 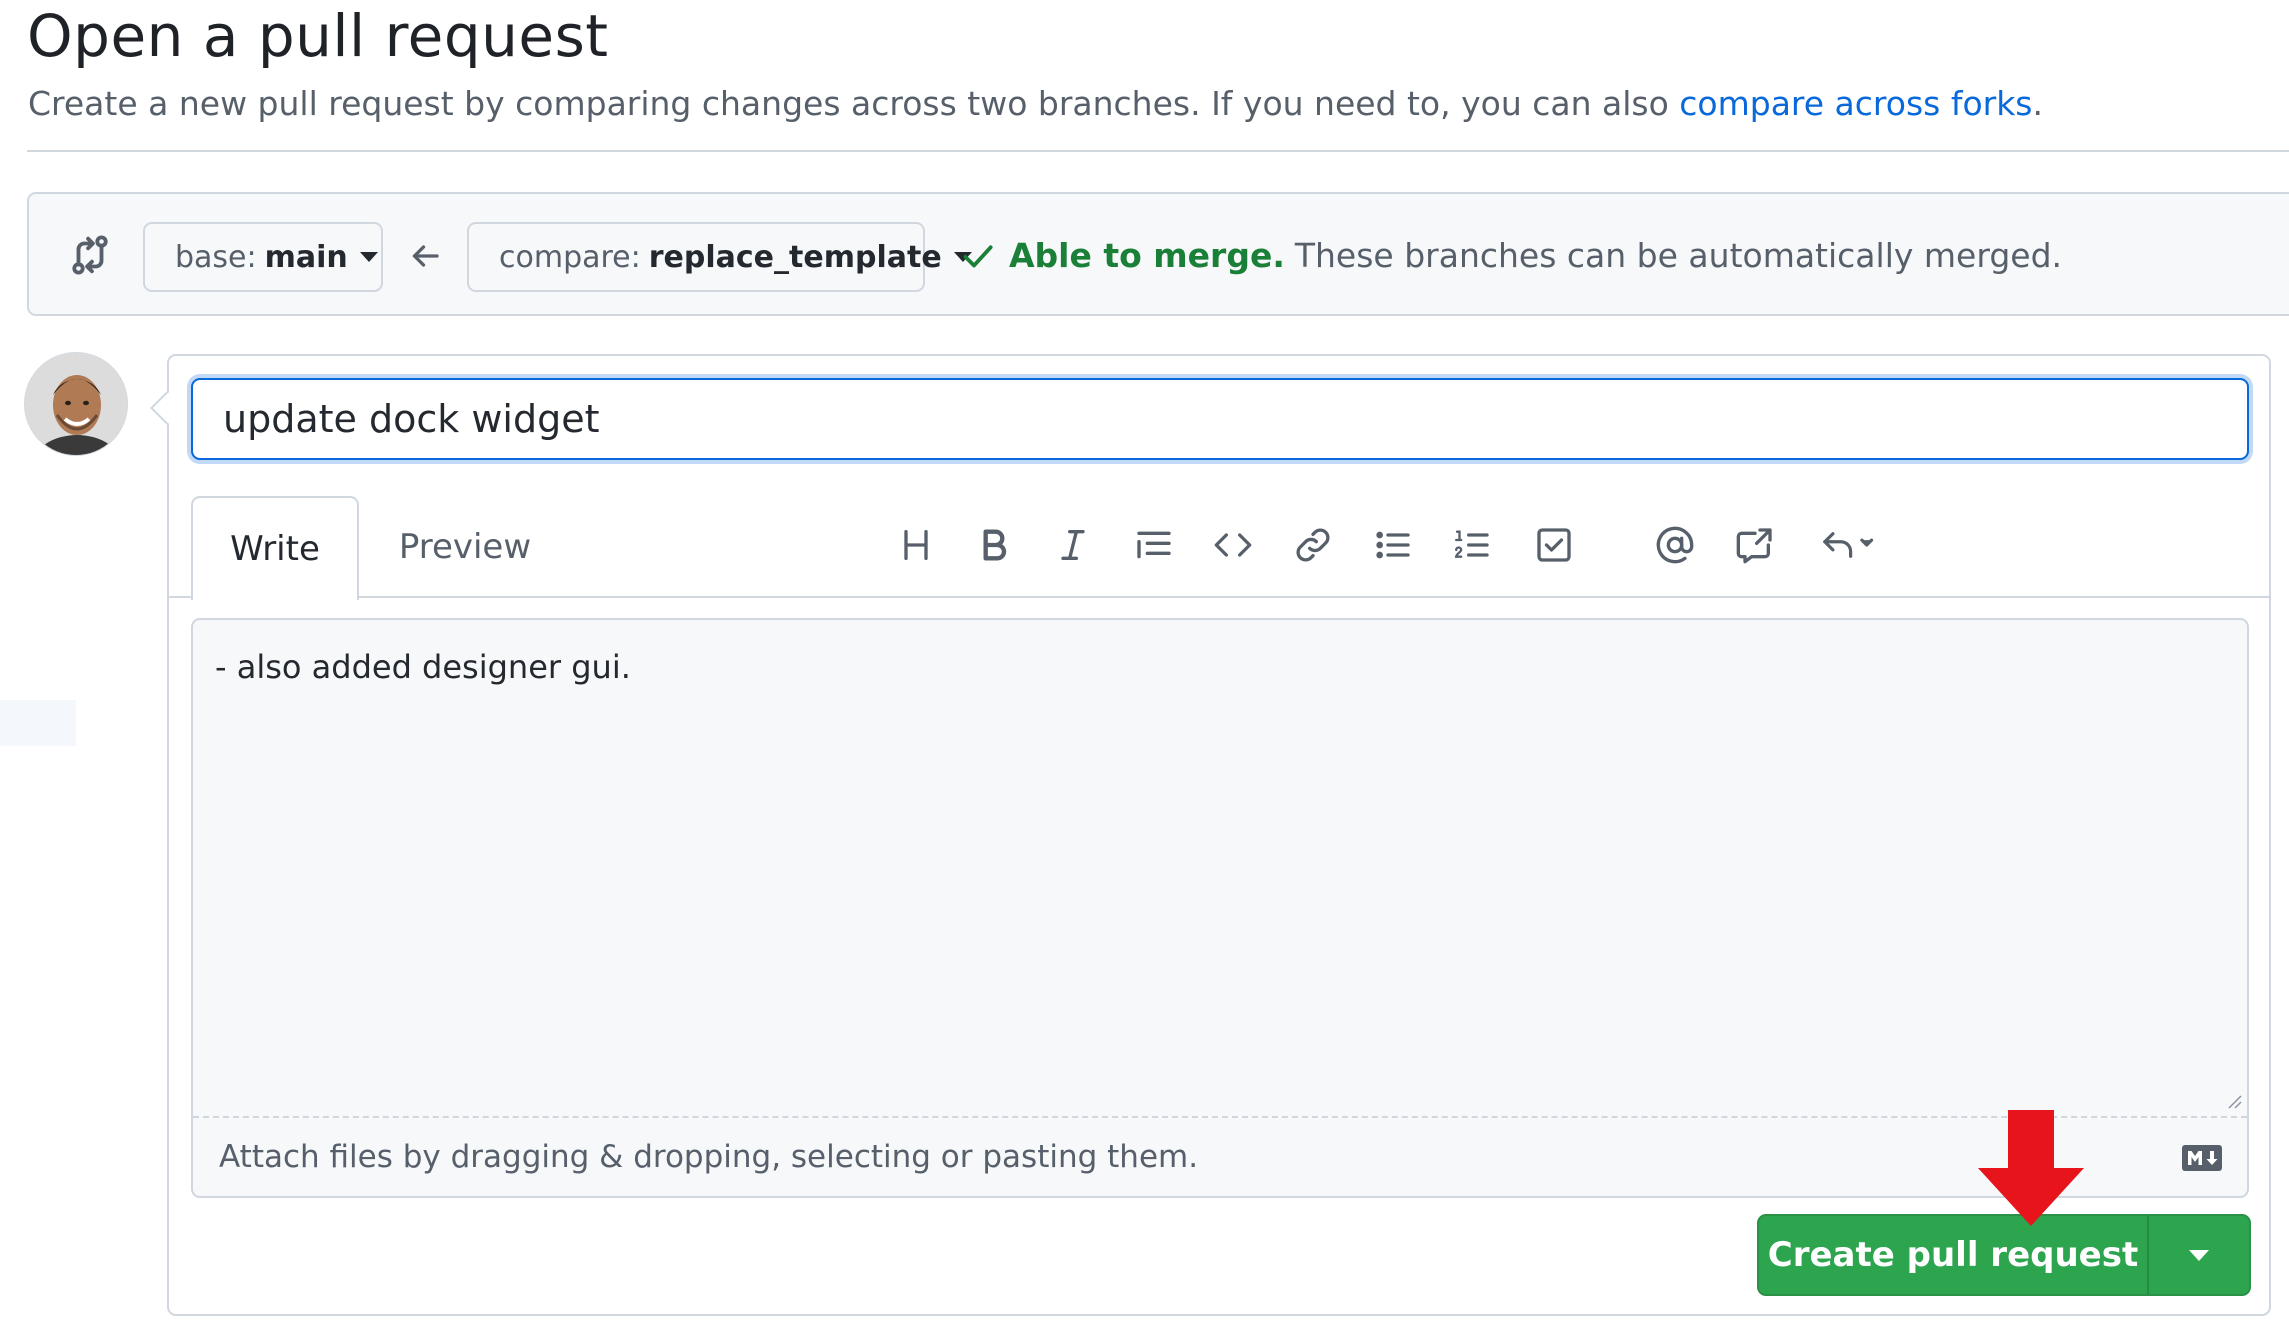 I want to click on arrow-left-icon, so click(x=425, y=256).